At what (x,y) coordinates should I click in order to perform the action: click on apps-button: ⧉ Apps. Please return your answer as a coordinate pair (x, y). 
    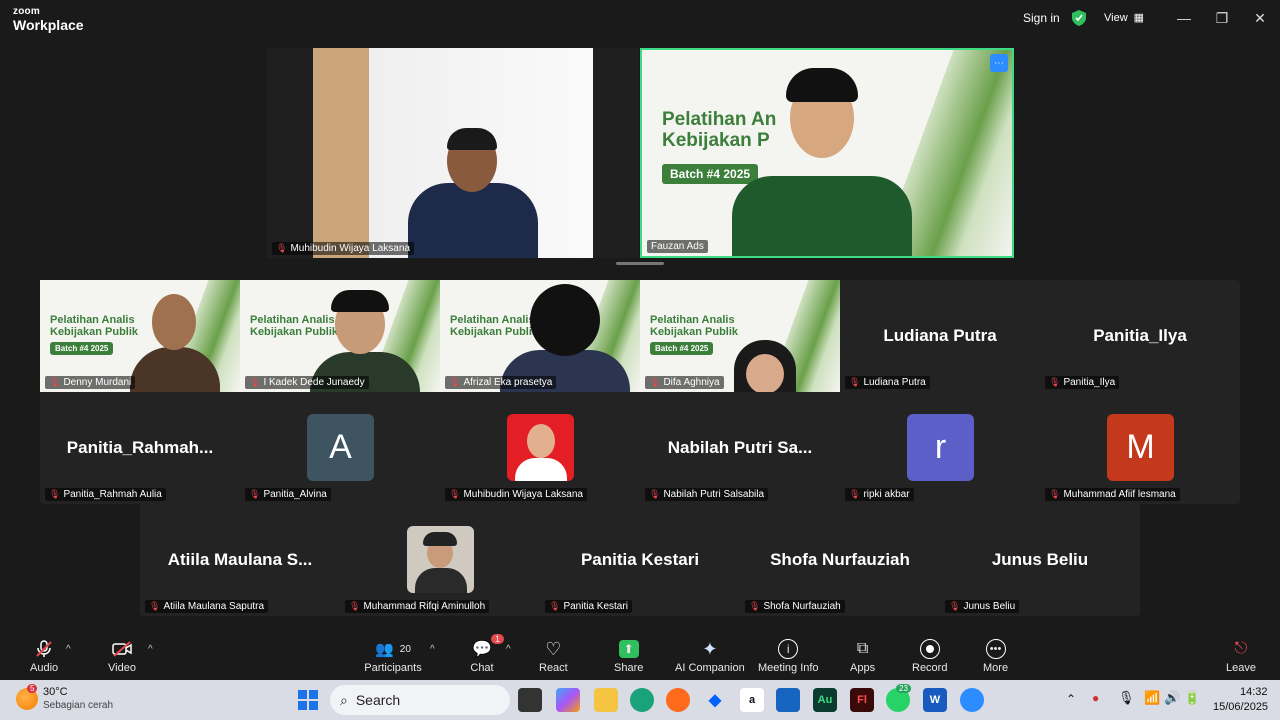
    Looking at the image, I should click on (862, 656).